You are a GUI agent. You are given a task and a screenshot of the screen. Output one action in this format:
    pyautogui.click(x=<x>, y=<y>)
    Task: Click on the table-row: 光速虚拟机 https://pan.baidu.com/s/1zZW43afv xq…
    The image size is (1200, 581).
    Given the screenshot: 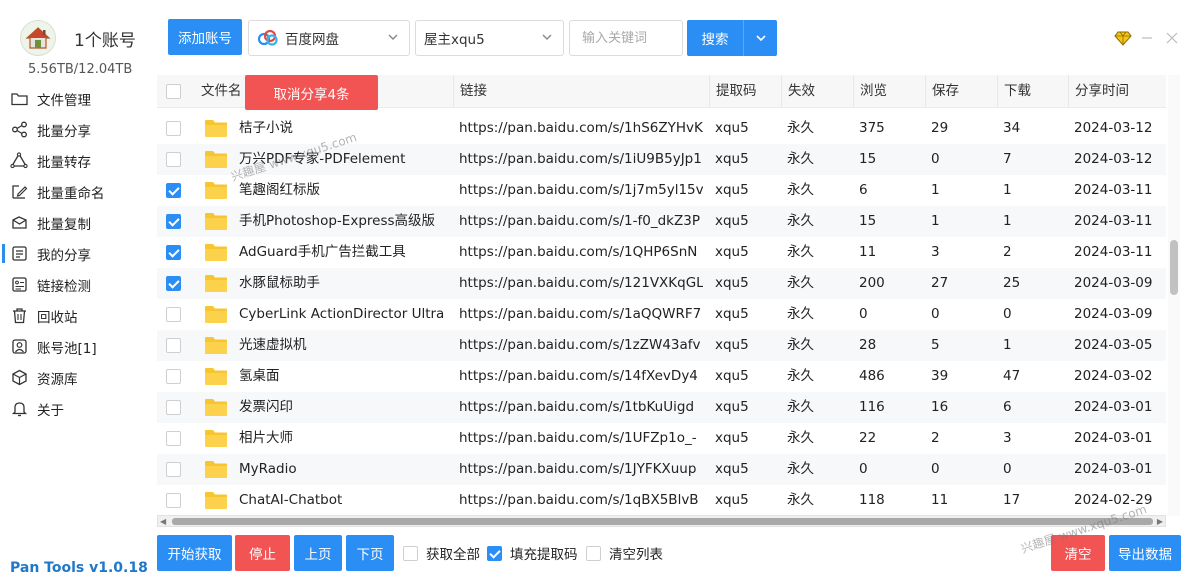 What is the action you would take?
    pyautogui.click(x=661, y=345)
    